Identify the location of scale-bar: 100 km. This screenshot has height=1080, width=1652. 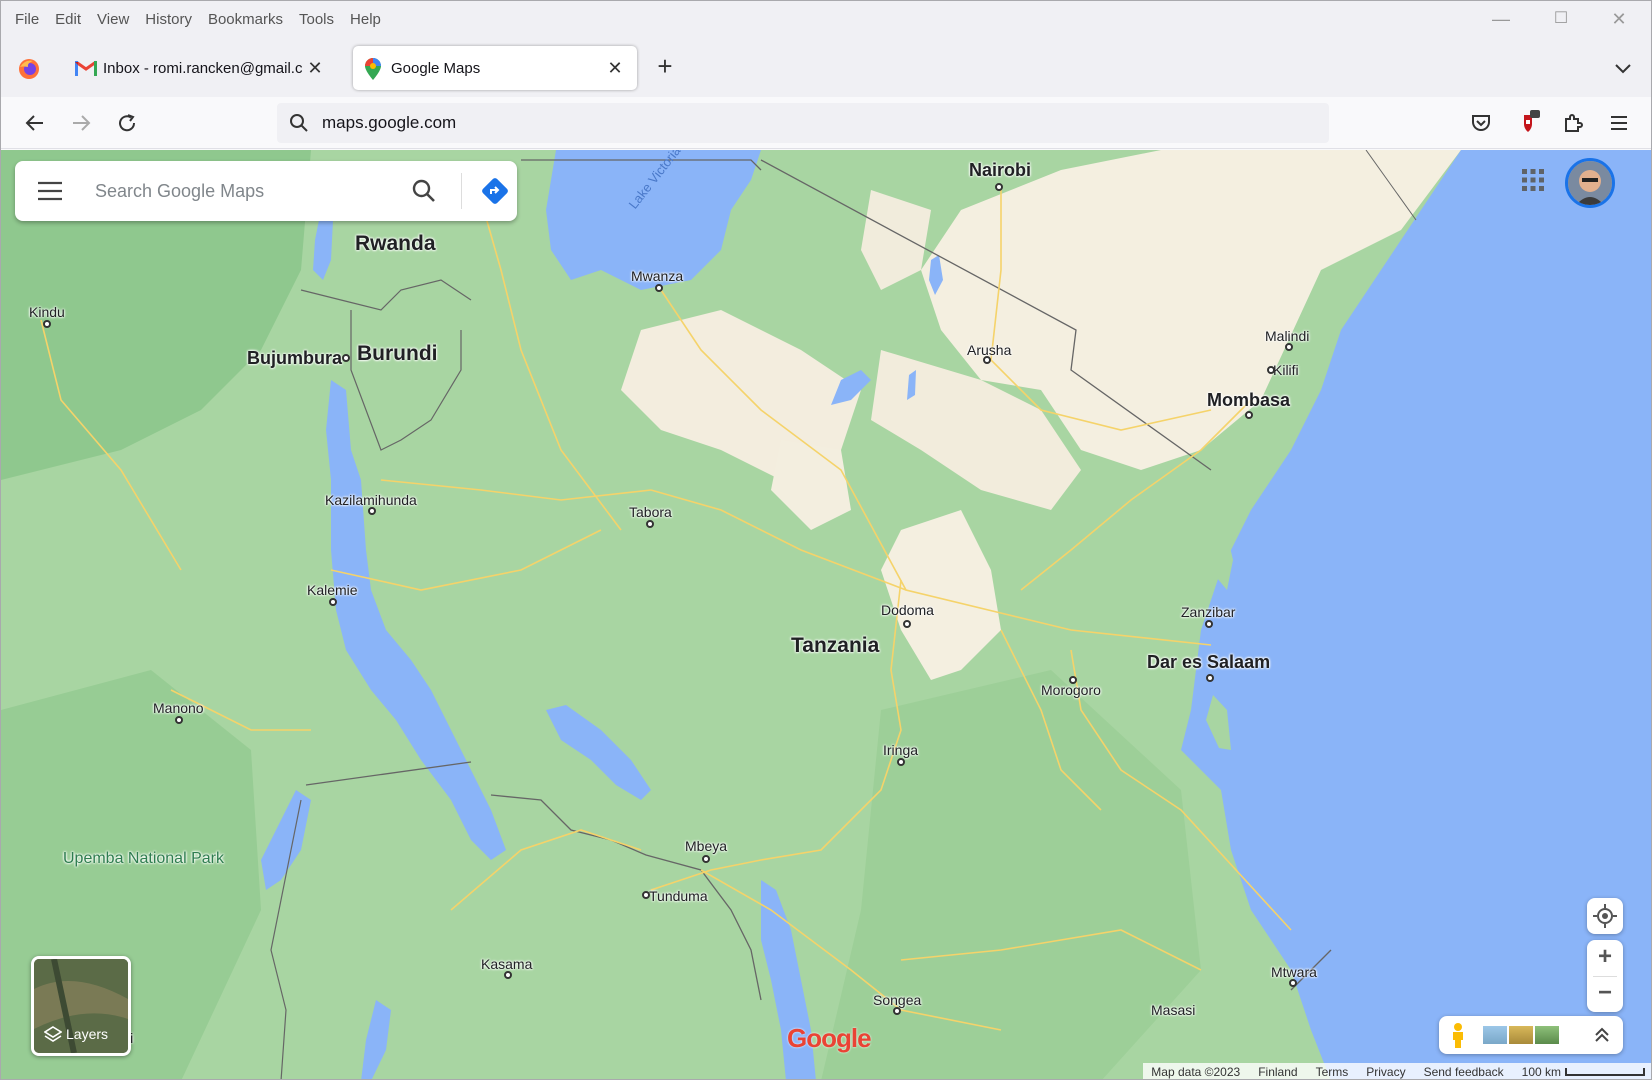
(1583, 1072).